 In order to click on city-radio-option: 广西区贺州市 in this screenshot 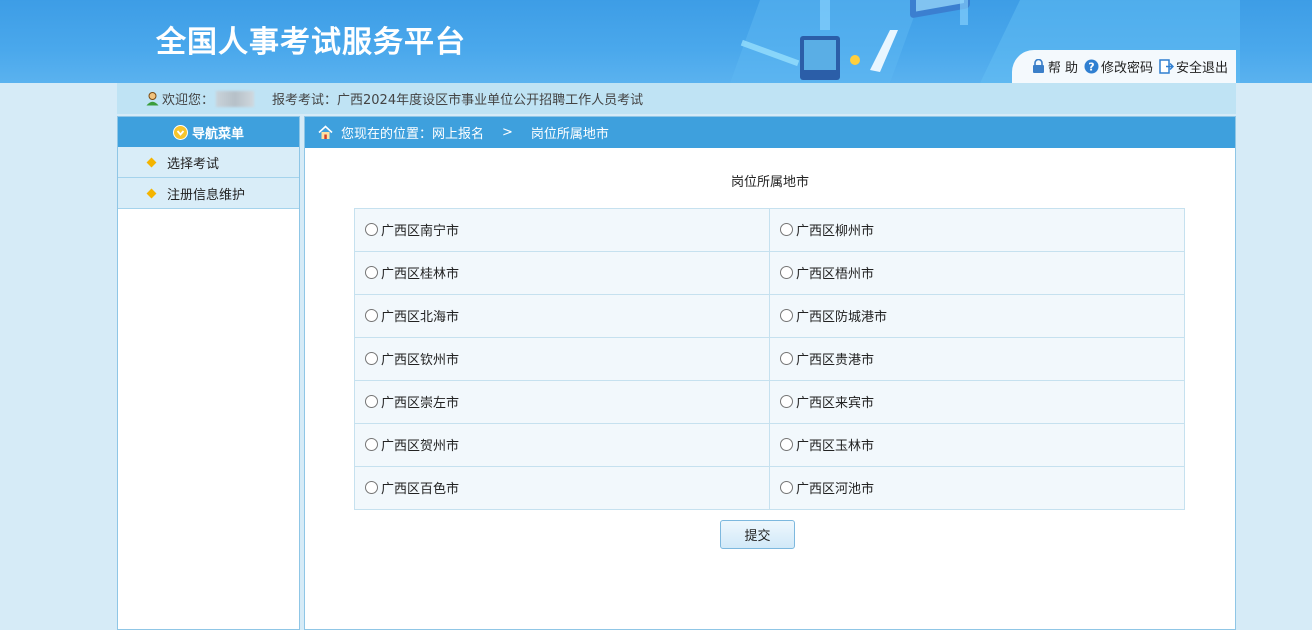, I will do `click(412, 444)`.